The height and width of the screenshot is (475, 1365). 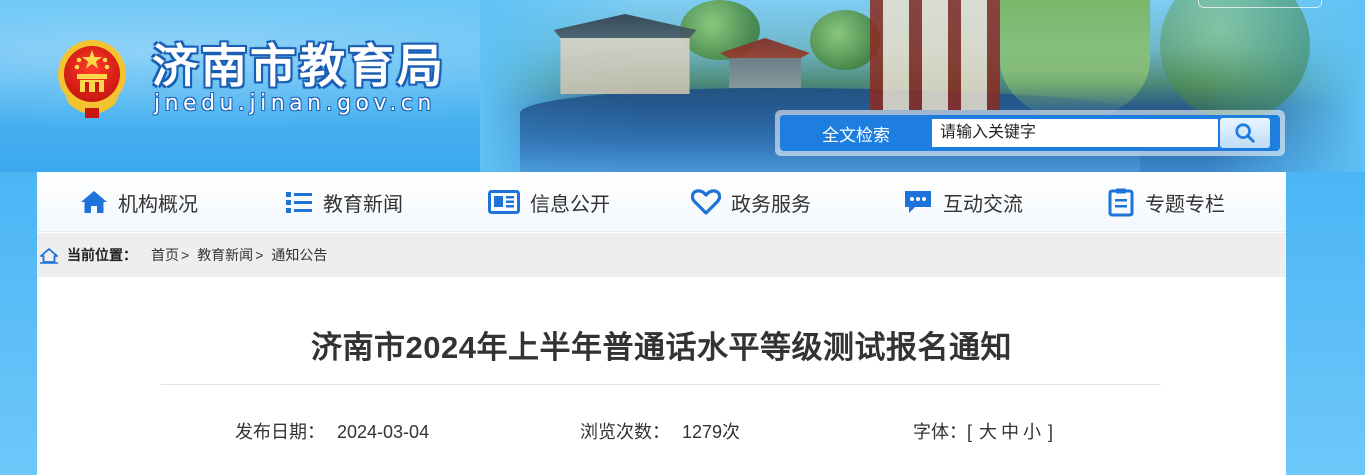 I want to click on publish-date-meta: 发布日期： 2024-03-04, so click(x=332, y=431).